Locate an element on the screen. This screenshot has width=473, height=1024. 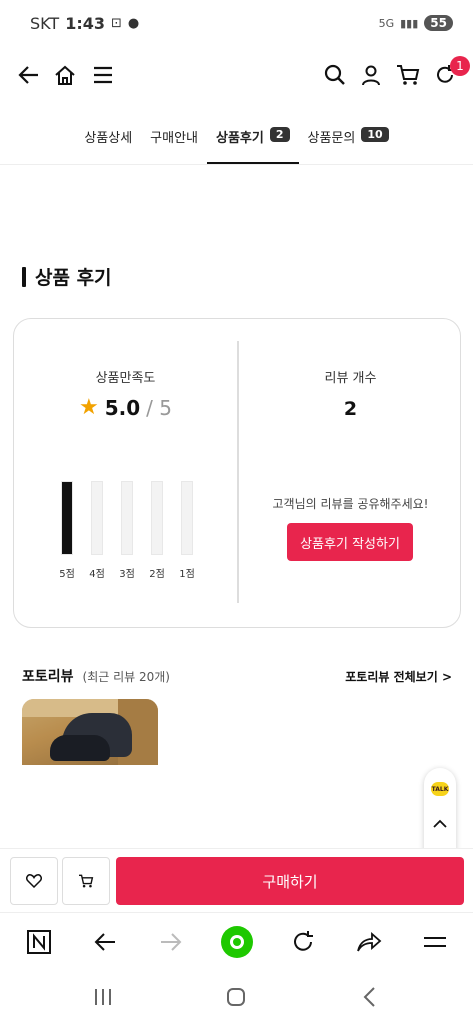
satisfaction-label: 상품만족도 is located at coordinates (125, 378).